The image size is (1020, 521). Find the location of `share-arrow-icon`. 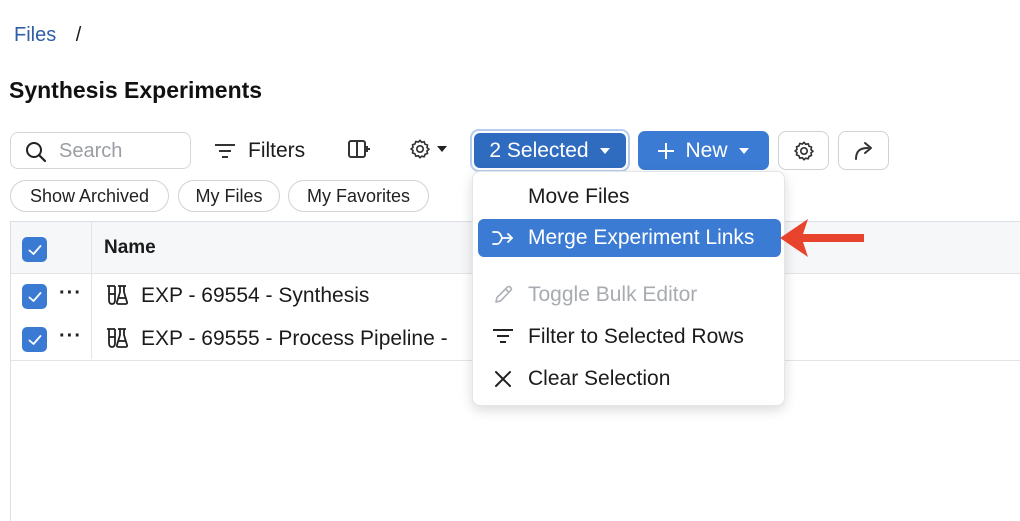

share-arrow-icon is located at coordinates (863, 150).